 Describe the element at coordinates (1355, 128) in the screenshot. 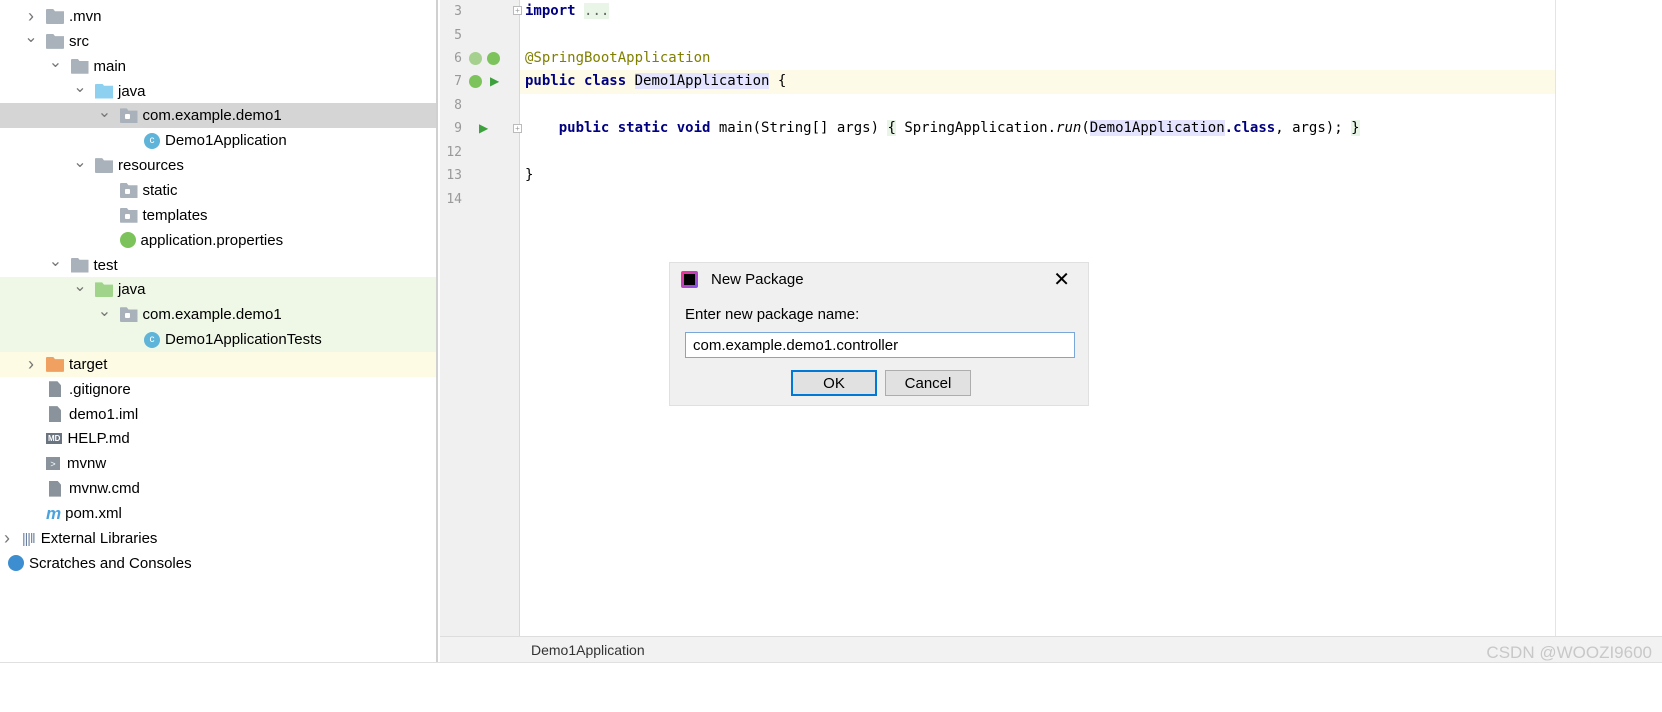

I see `fold-brace: }` at that location.